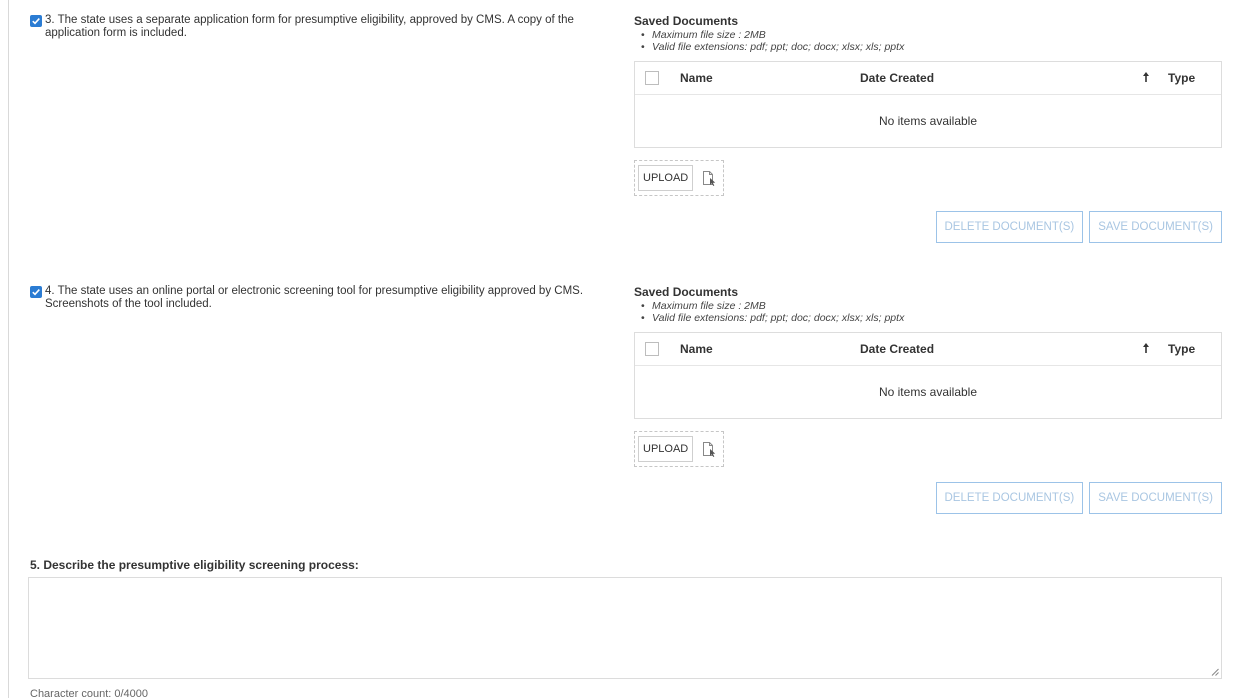 This screenshot has width=1238, height=700. I want to click on screening-process-textarea, so click(625, 628).